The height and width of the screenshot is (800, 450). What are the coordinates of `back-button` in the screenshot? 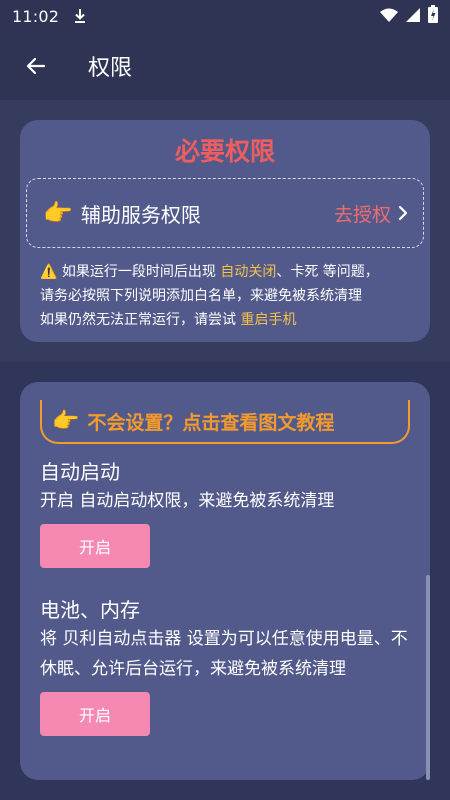 It's located at (36, 66).